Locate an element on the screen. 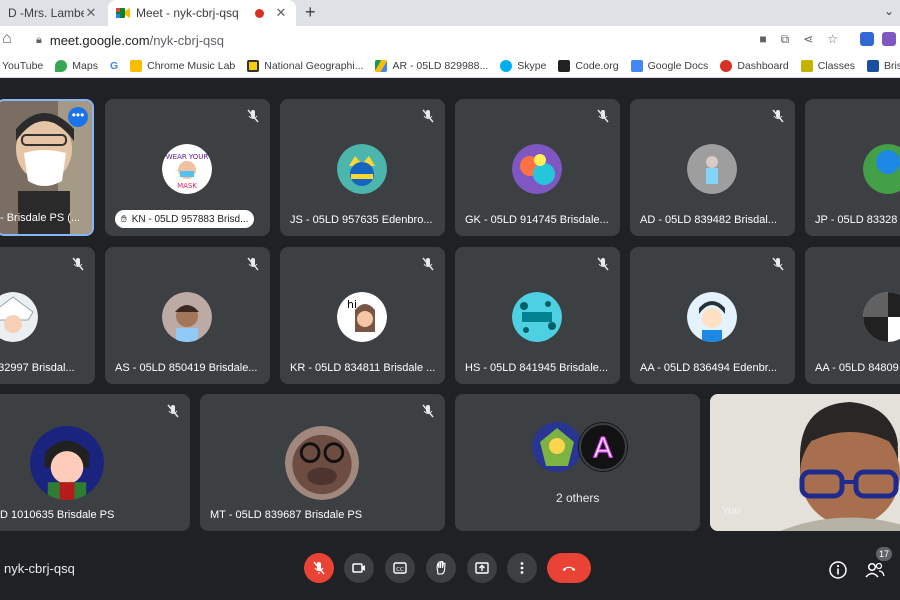  brisdale-icon is located at coordinates (873, 65).